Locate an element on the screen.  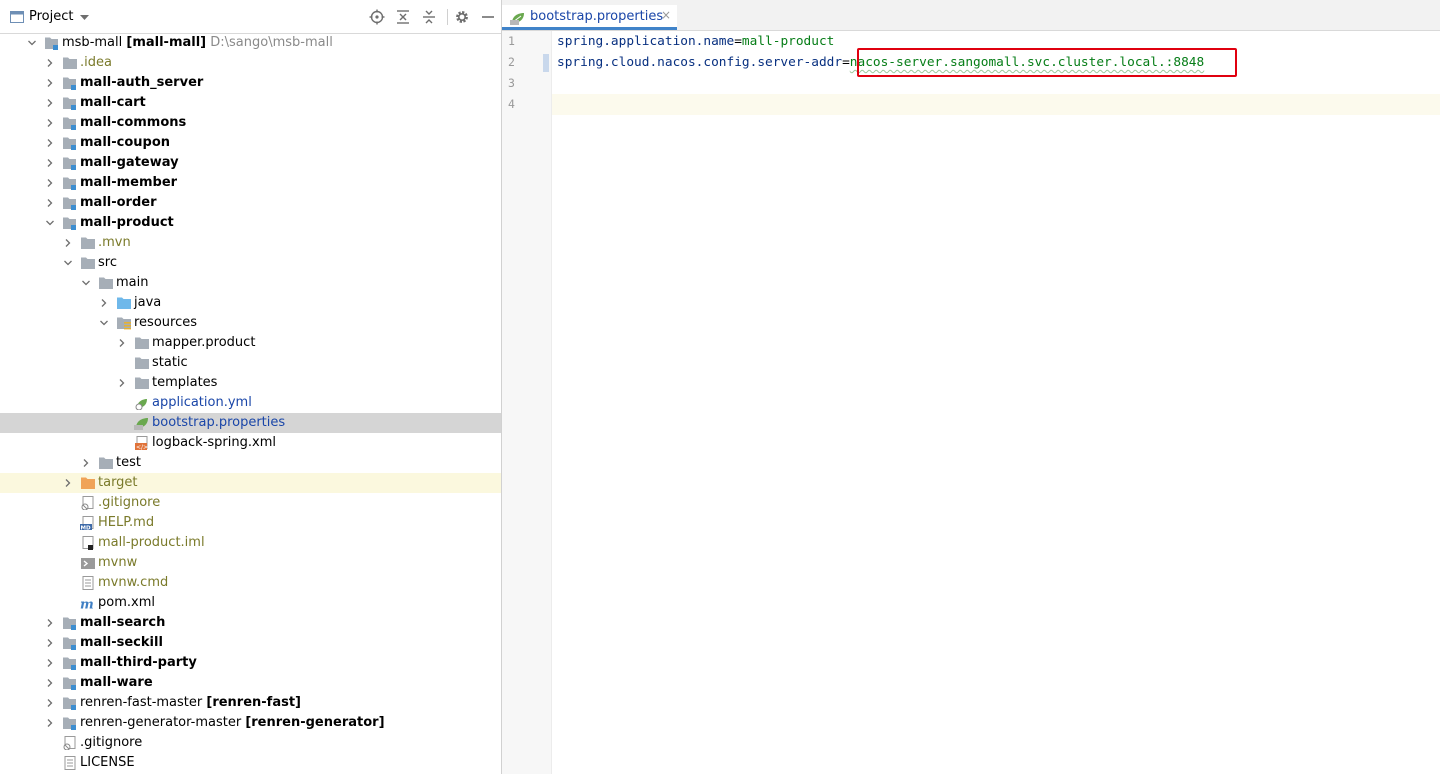
tree-item-label: .idea is located at coordinates (96, 63).